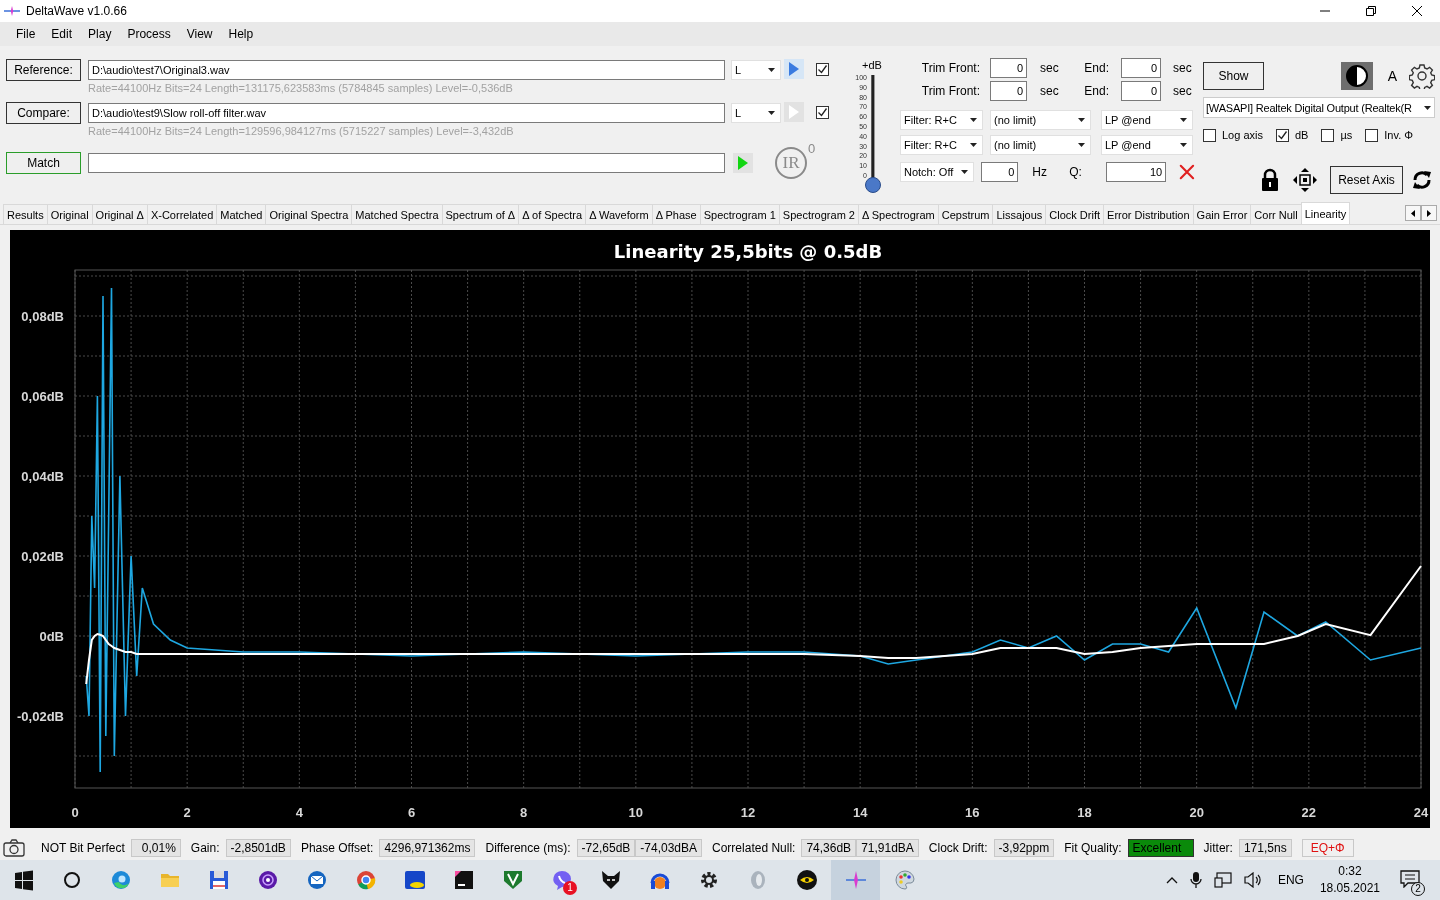 This screenshot has height=900, width=1440. Describe the element at coordinates (1356, 76) in the screenshot. I see `contrast-icon` at that location.